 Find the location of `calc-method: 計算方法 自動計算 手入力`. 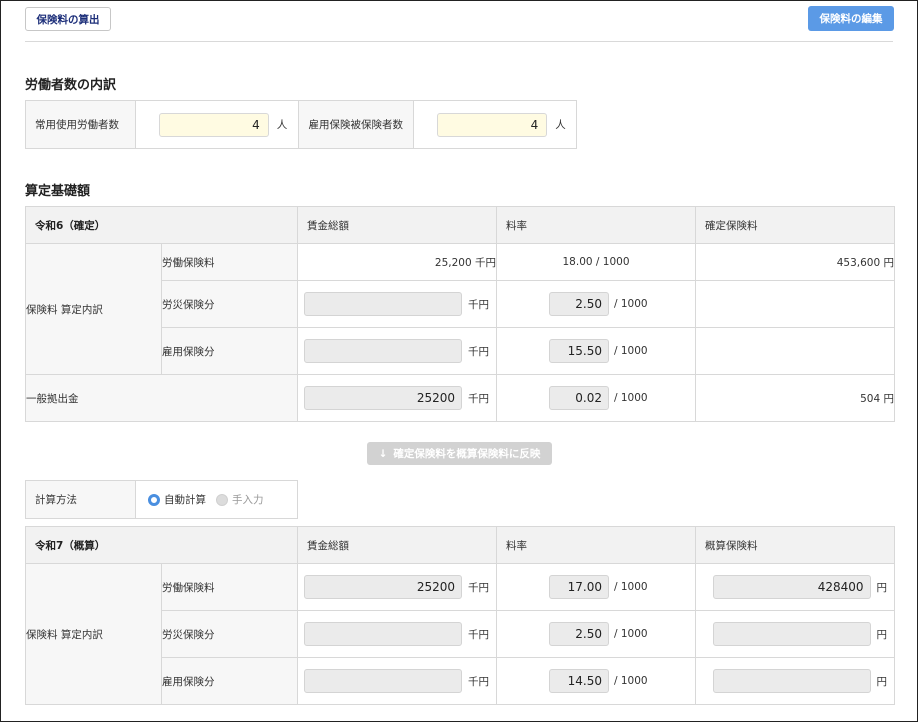

calc-method: 計算方法 自動計算 手入力 is located at coordinates (161, 499).